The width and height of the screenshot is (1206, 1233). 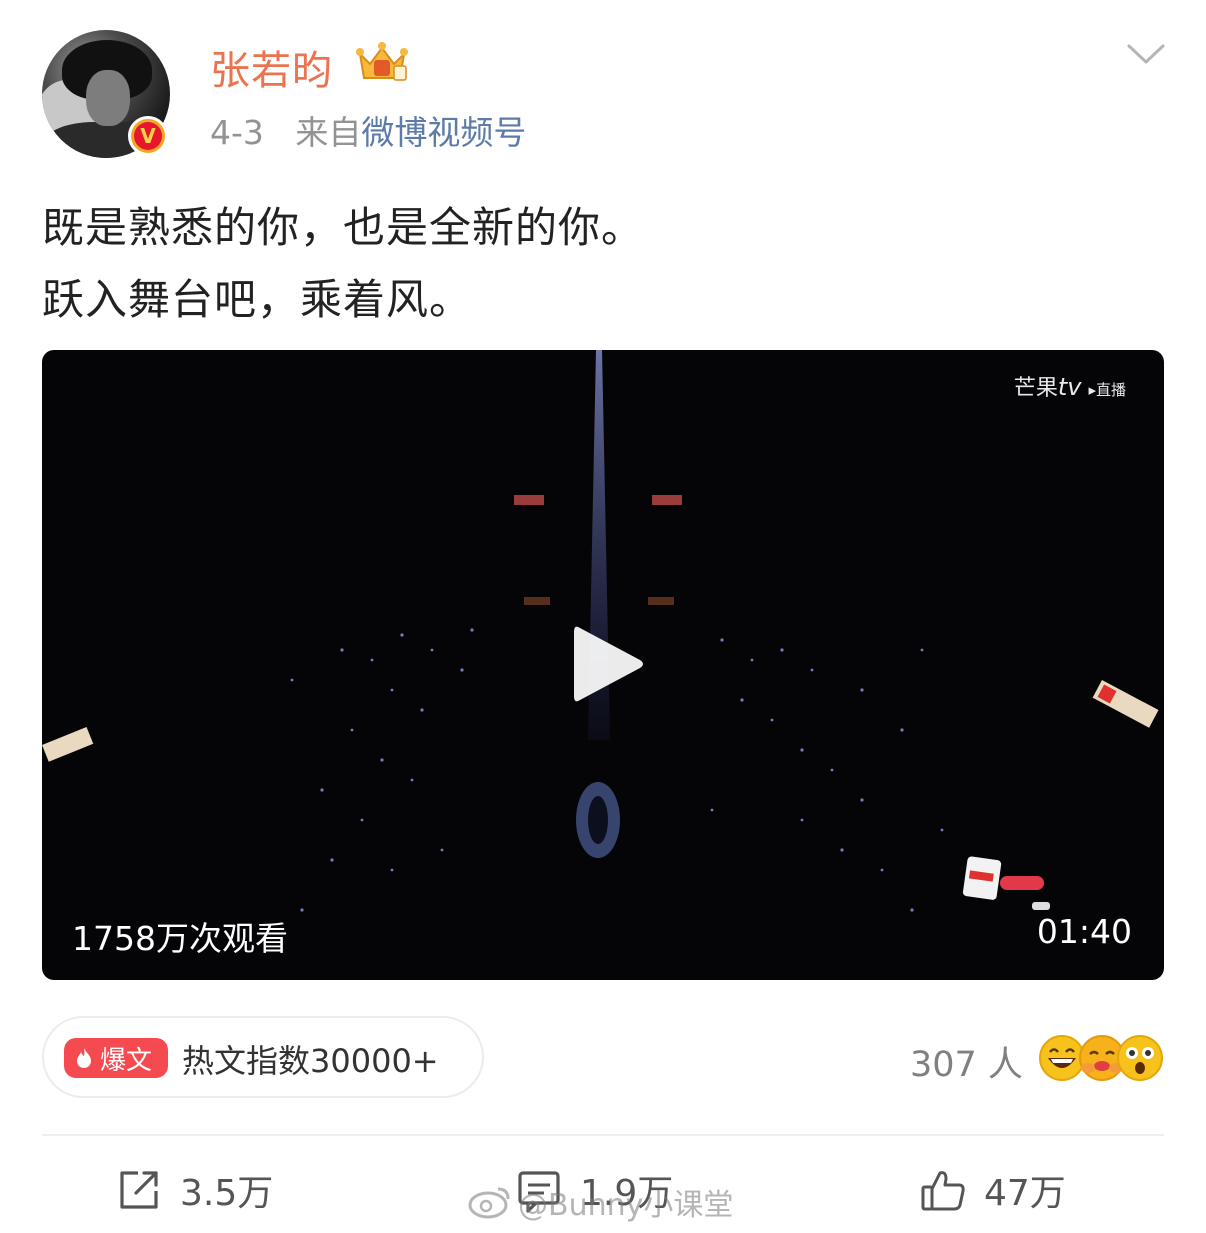 I want to click on post-date: 4-3, so click(x=237, y=132).